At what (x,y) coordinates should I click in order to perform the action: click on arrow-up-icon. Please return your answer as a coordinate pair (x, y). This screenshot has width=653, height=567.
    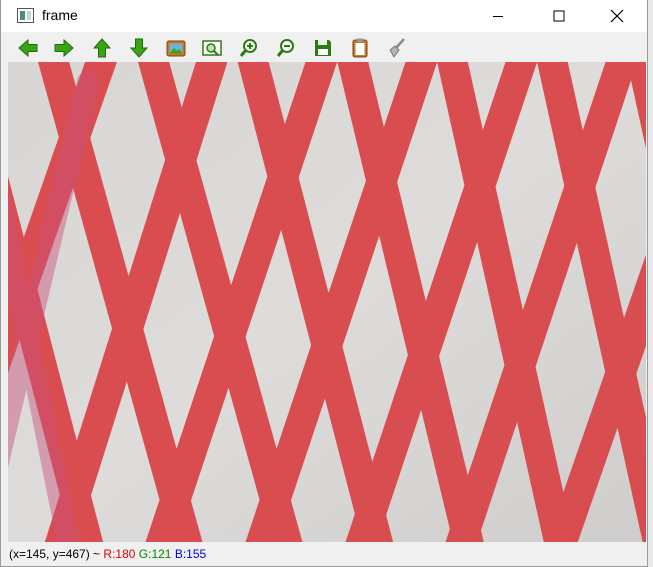
    Looking at the image, I should click on (102, 48).